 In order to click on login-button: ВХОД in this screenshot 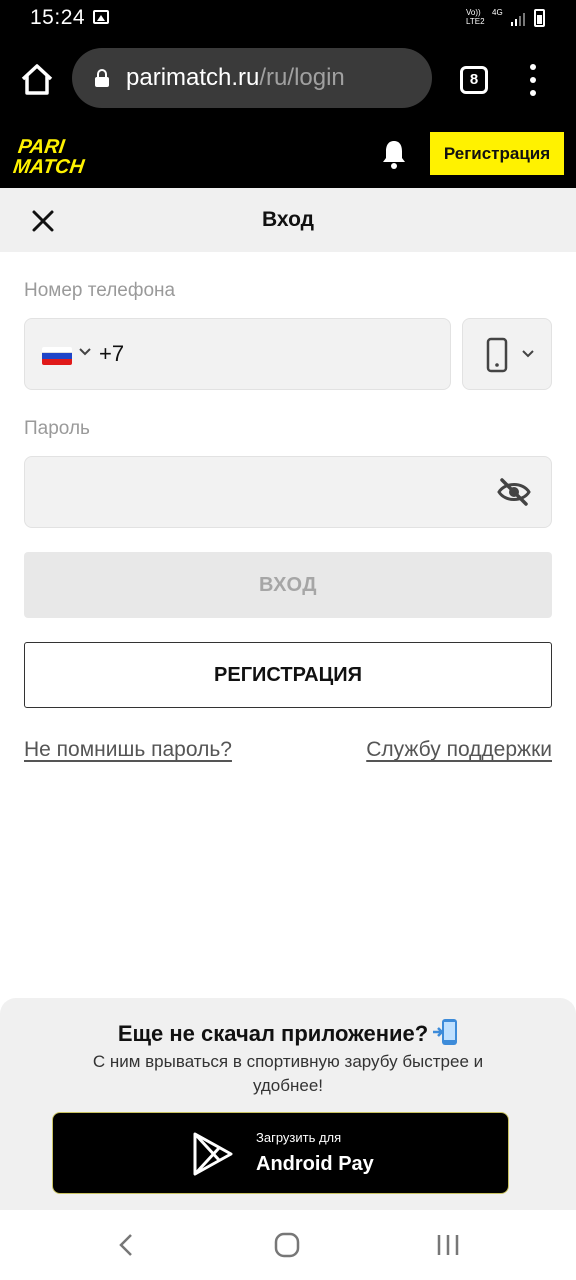, I will do `click(288, 585)`.